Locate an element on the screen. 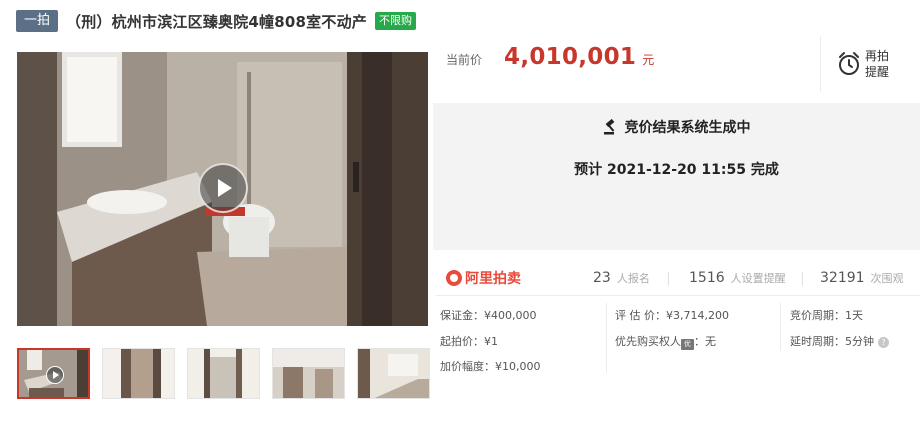 The image size is (920, 428). stat-number: 32191 is located at coordinates (842, 278).